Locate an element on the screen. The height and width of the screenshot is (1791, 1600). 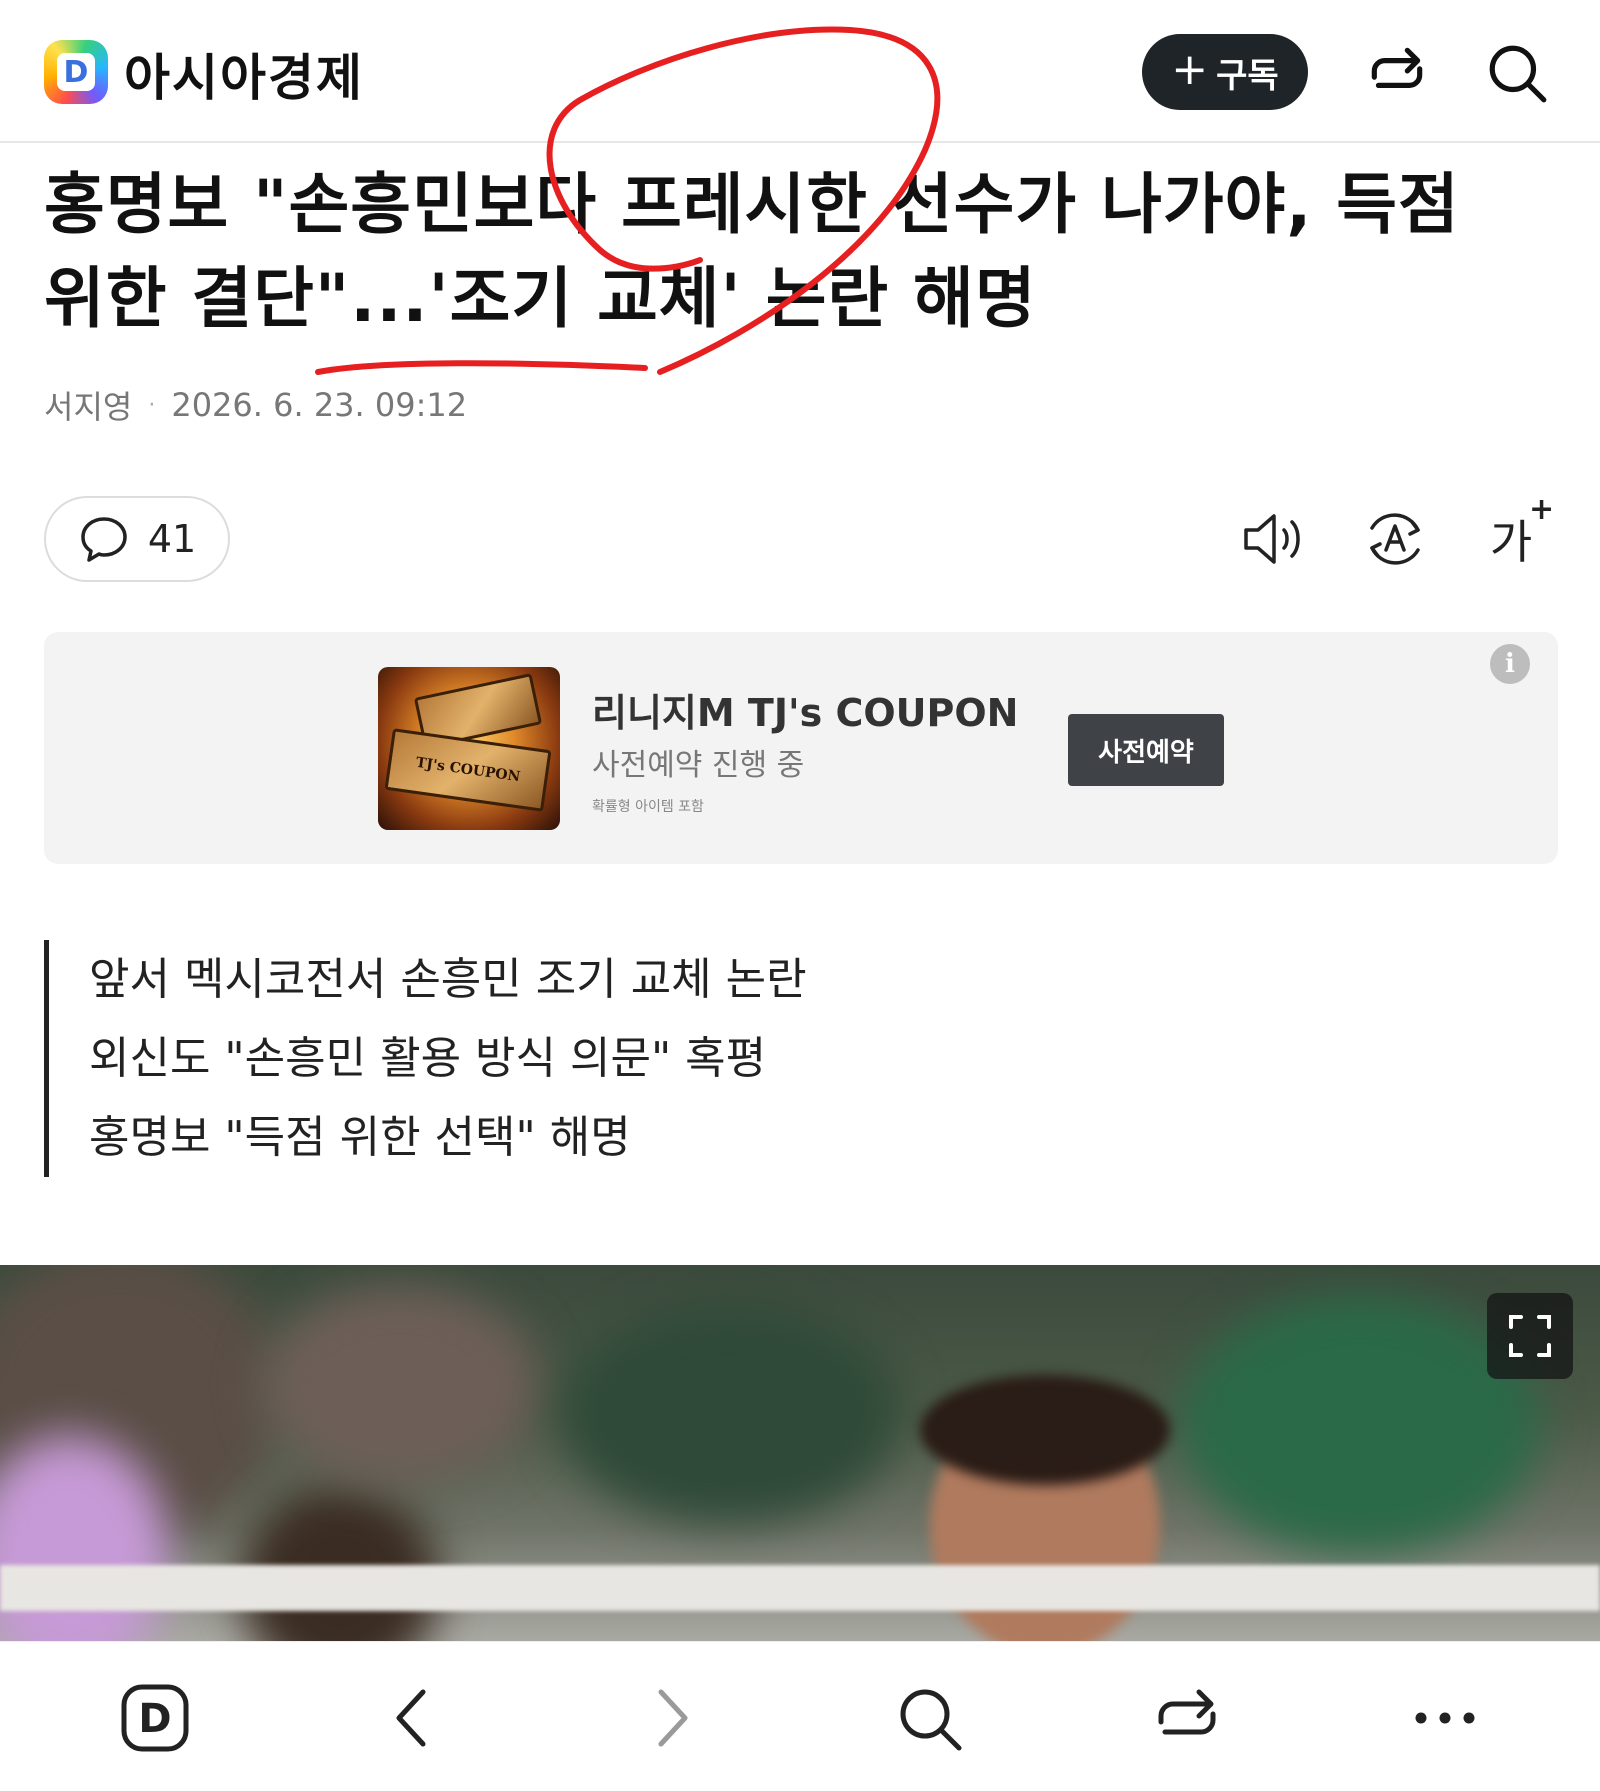
ad-thumbnail: TJ's COUPON is located at coordinates (469, 748).